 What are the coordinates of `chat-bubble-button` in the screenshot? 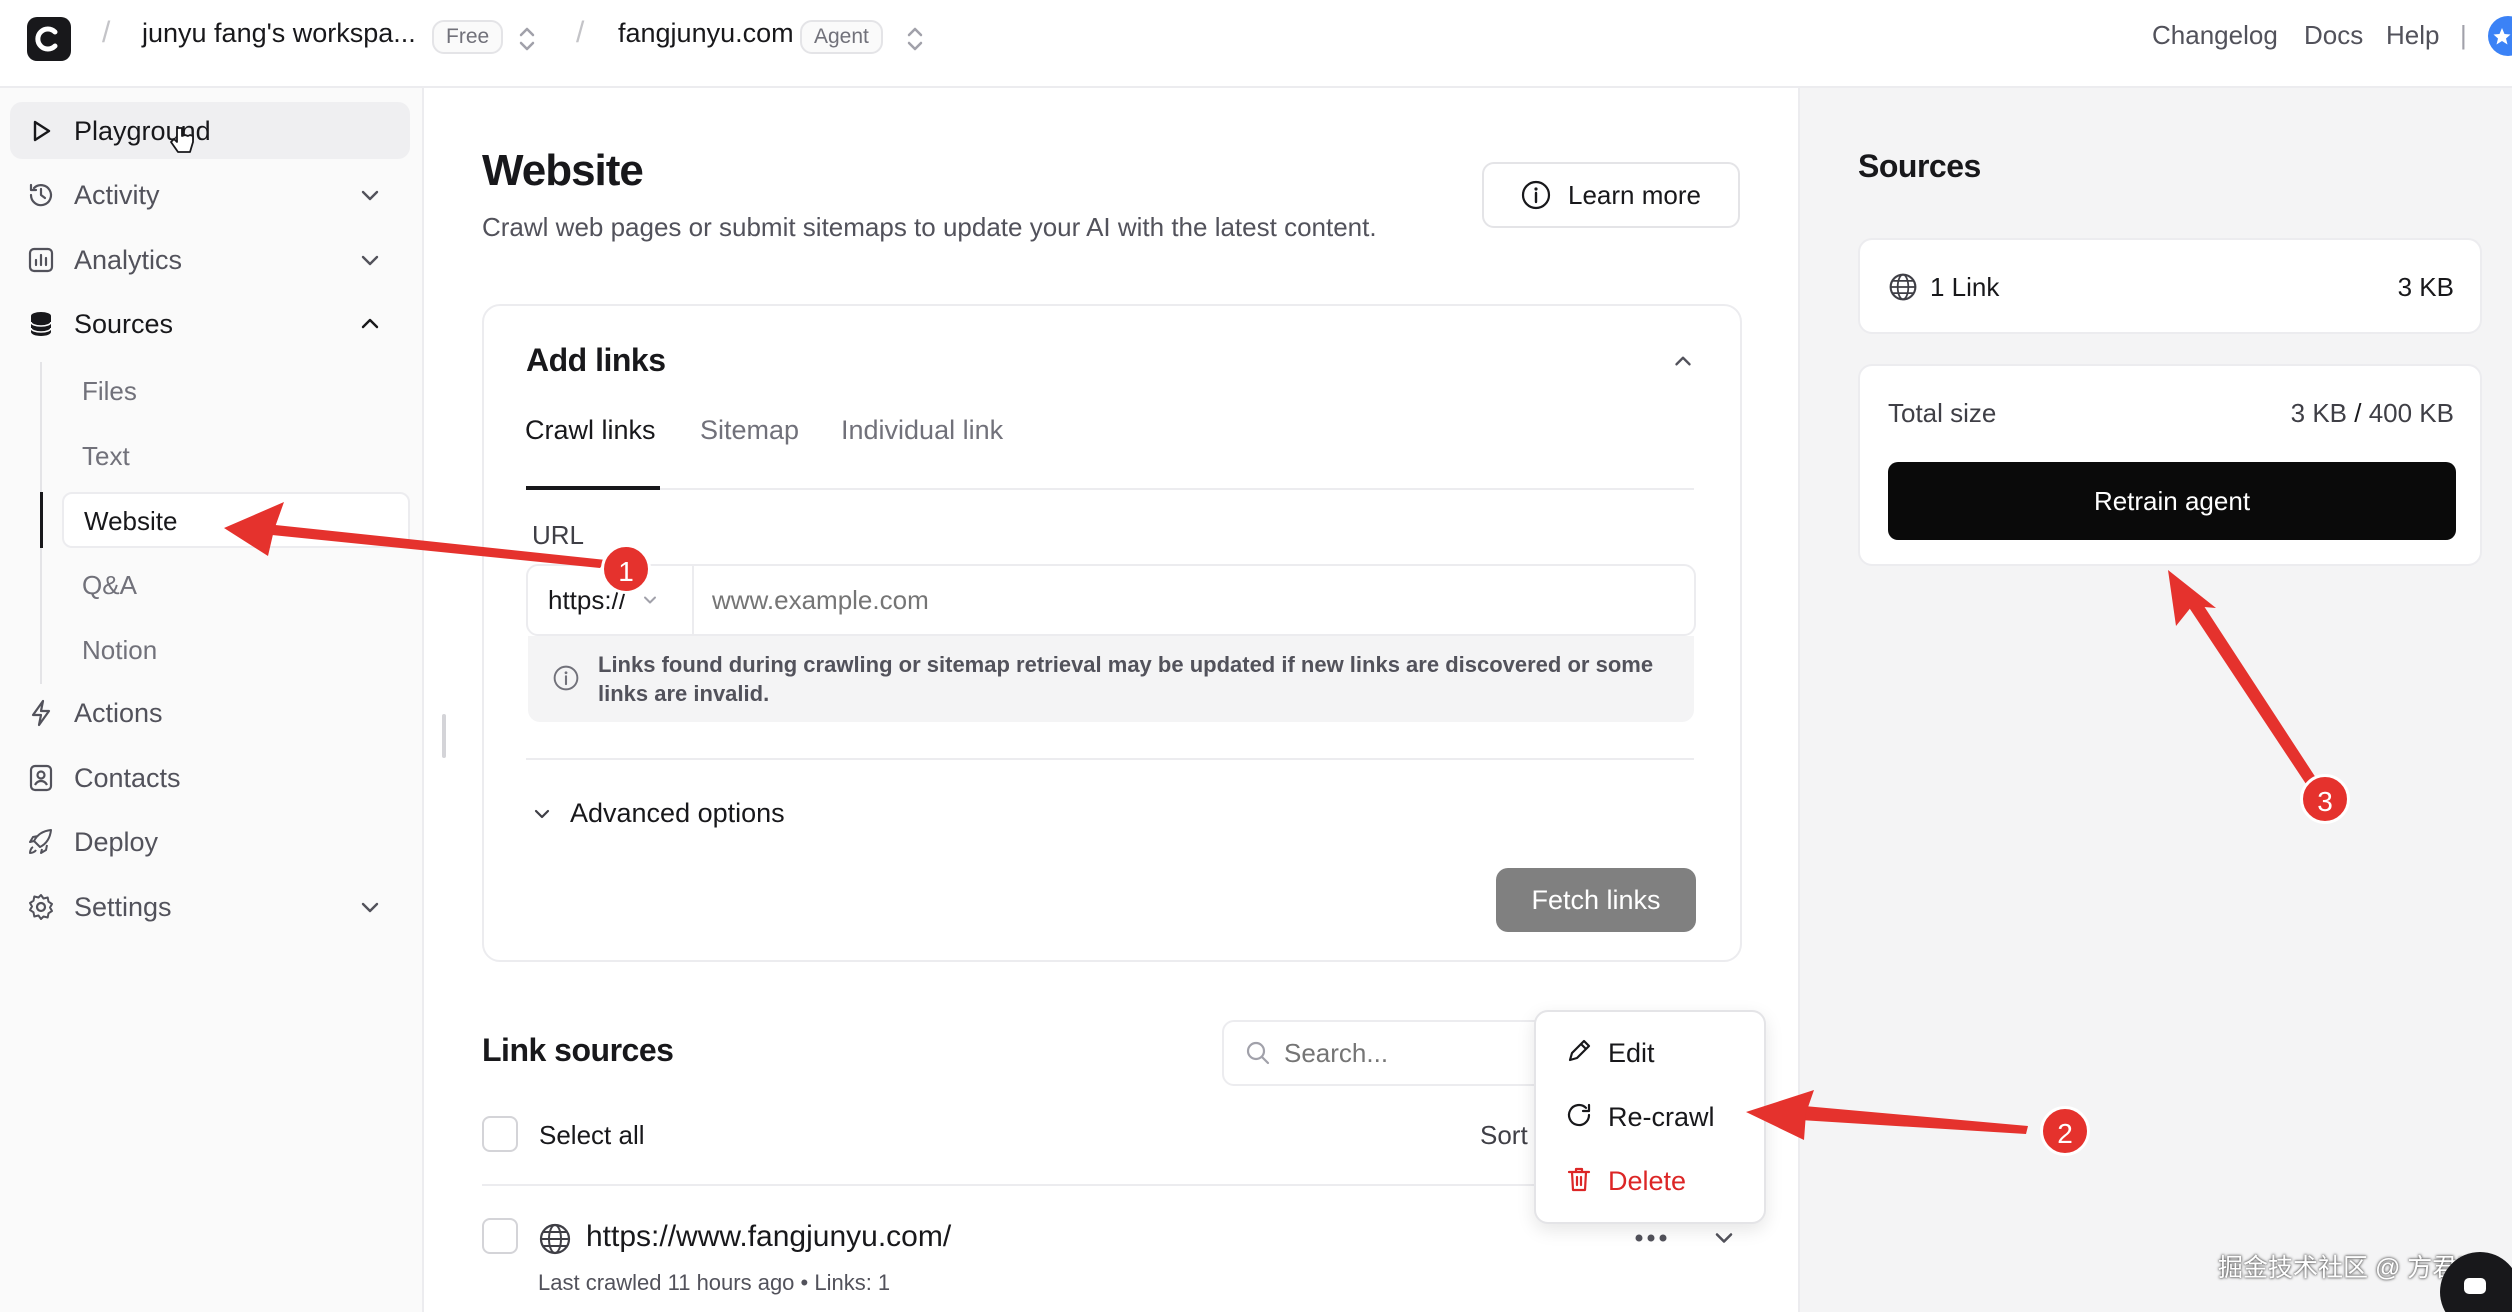 It's located at (2476, 1282).